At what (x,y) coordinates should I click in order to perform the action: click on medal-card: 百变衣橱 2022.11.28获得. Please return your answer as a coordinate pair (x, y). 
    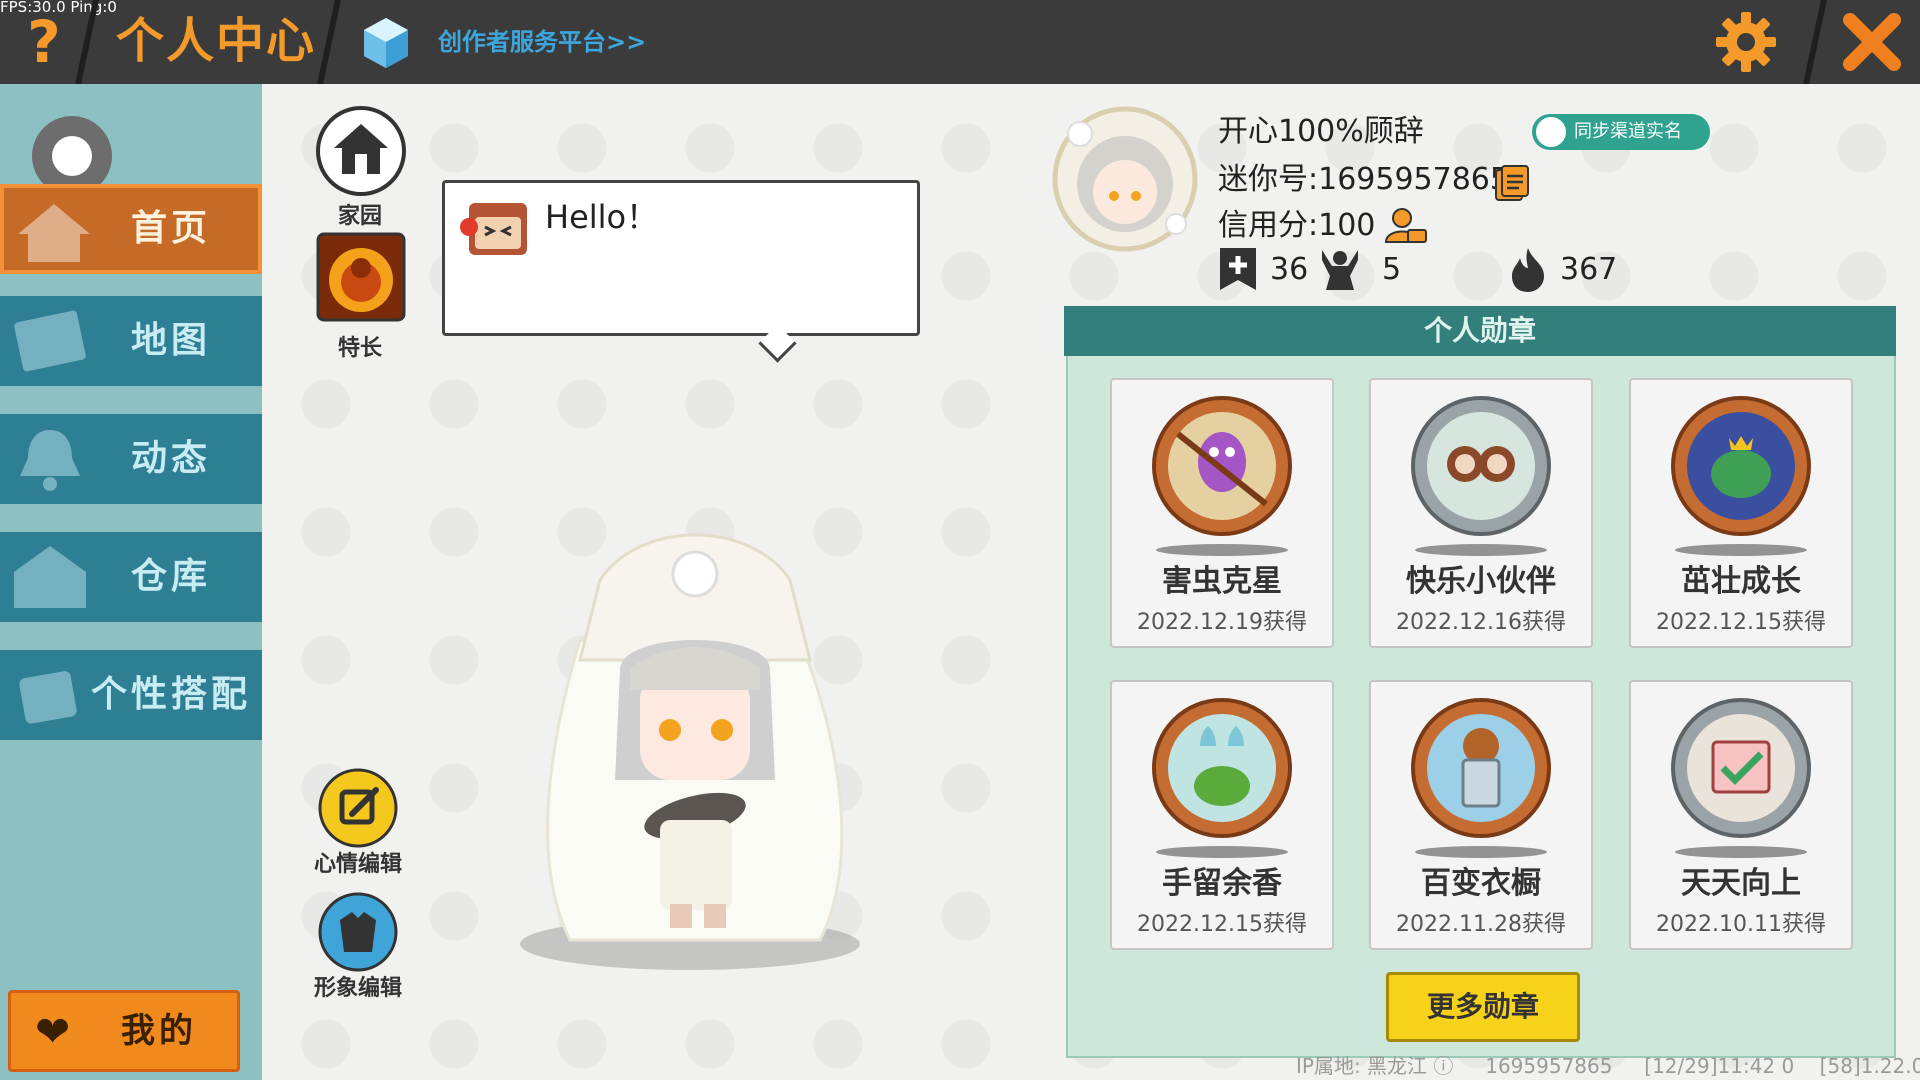
    Looking at the image, I should click on (1481, 815).